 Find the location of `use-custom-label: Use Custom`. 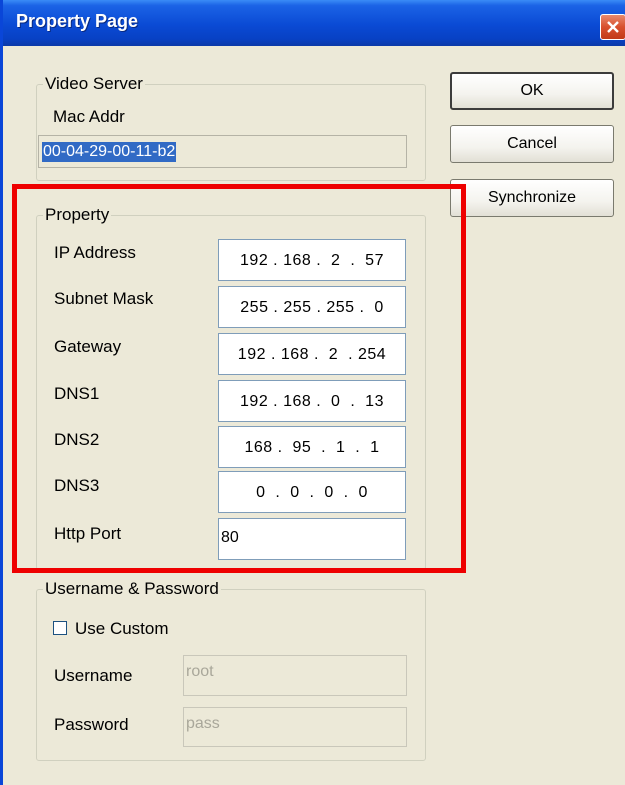

use-custom-label: Use Custom is located at coordinates (122, 629).